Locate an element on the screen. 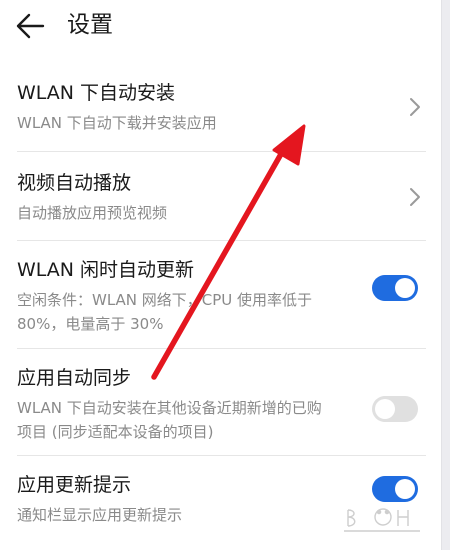 Image resolution: width=450 pixels, height=550 pixels. page-title: 设置 is located at coordinates (90, 25).